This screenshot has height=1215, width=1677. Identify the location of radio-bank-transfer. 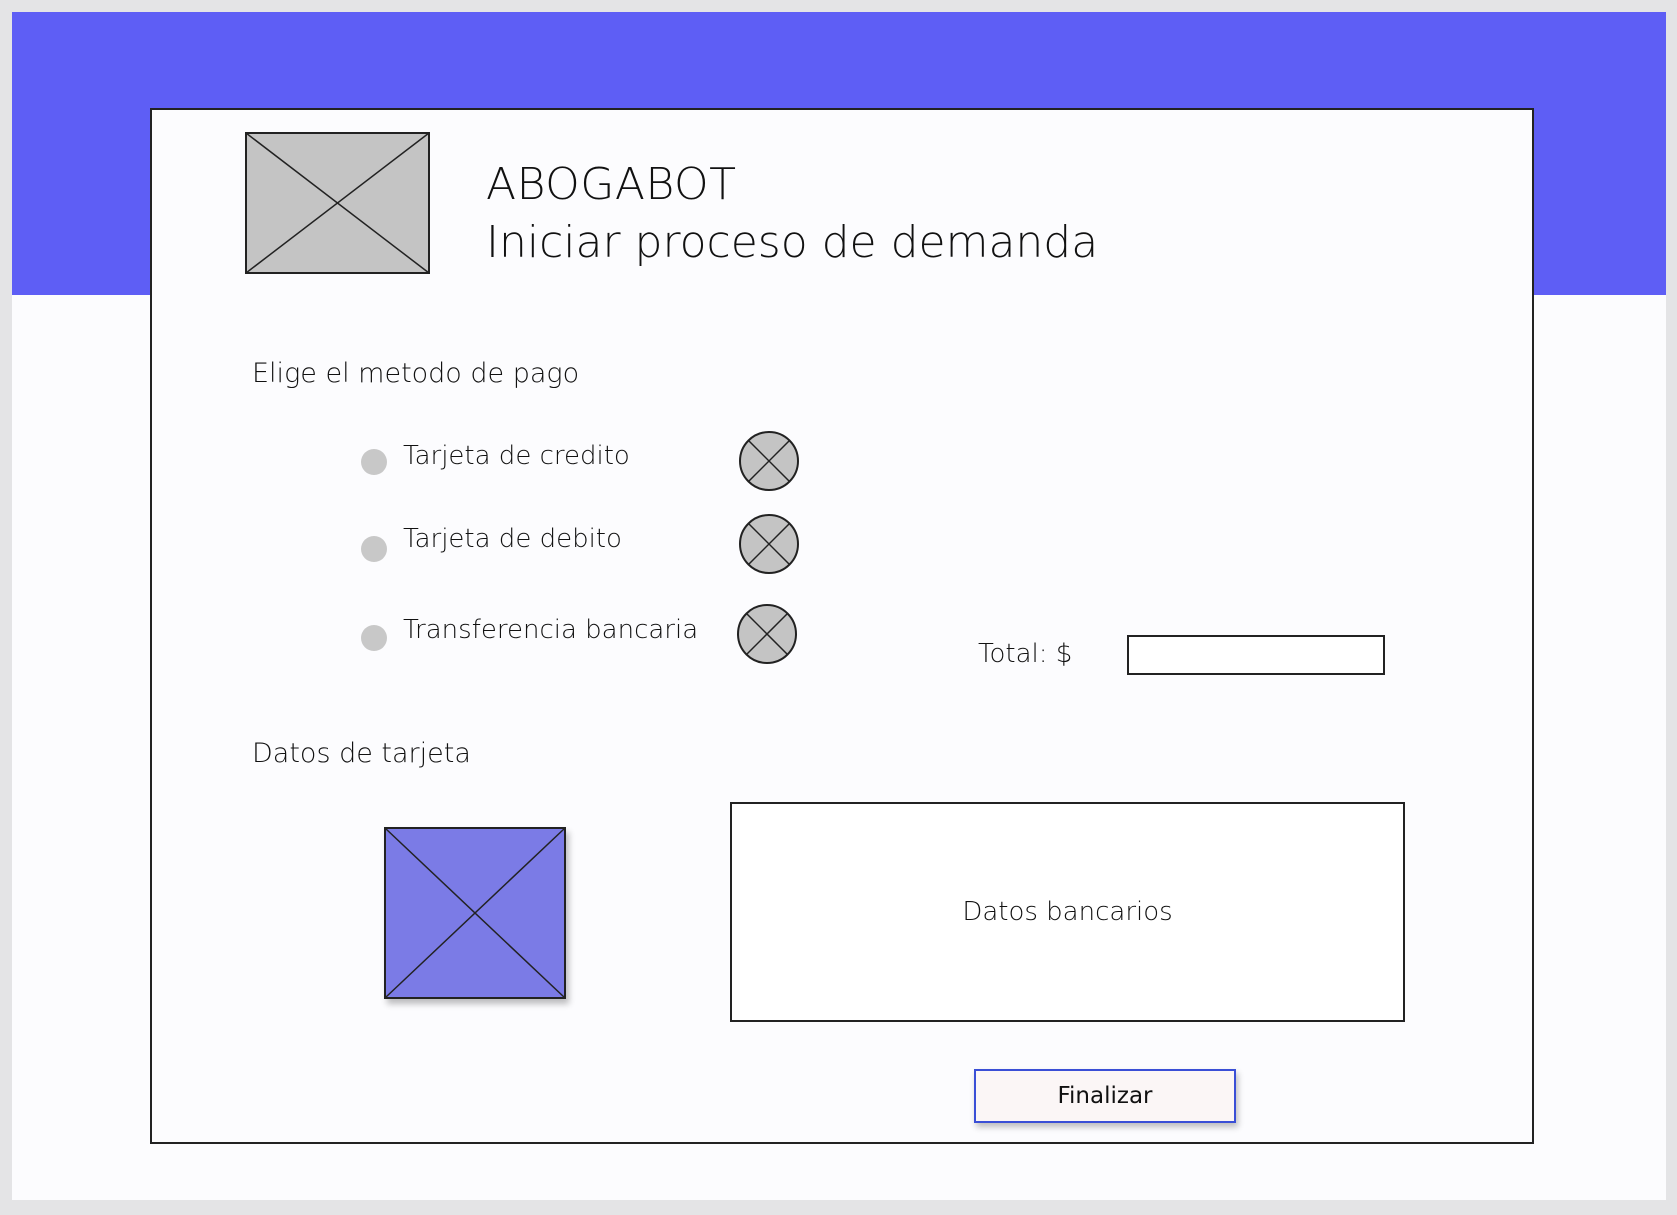
(374, 638).